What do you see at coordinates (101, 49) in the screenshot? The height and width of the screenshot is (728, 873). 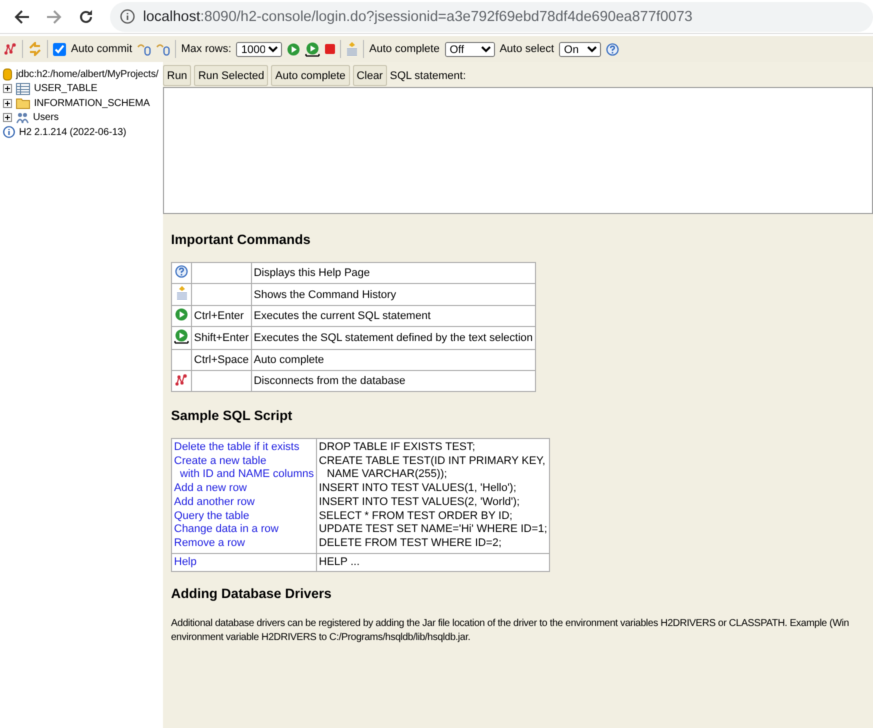 I see `auto-commit-label: Auto commit` at bounding box center [101, 49].